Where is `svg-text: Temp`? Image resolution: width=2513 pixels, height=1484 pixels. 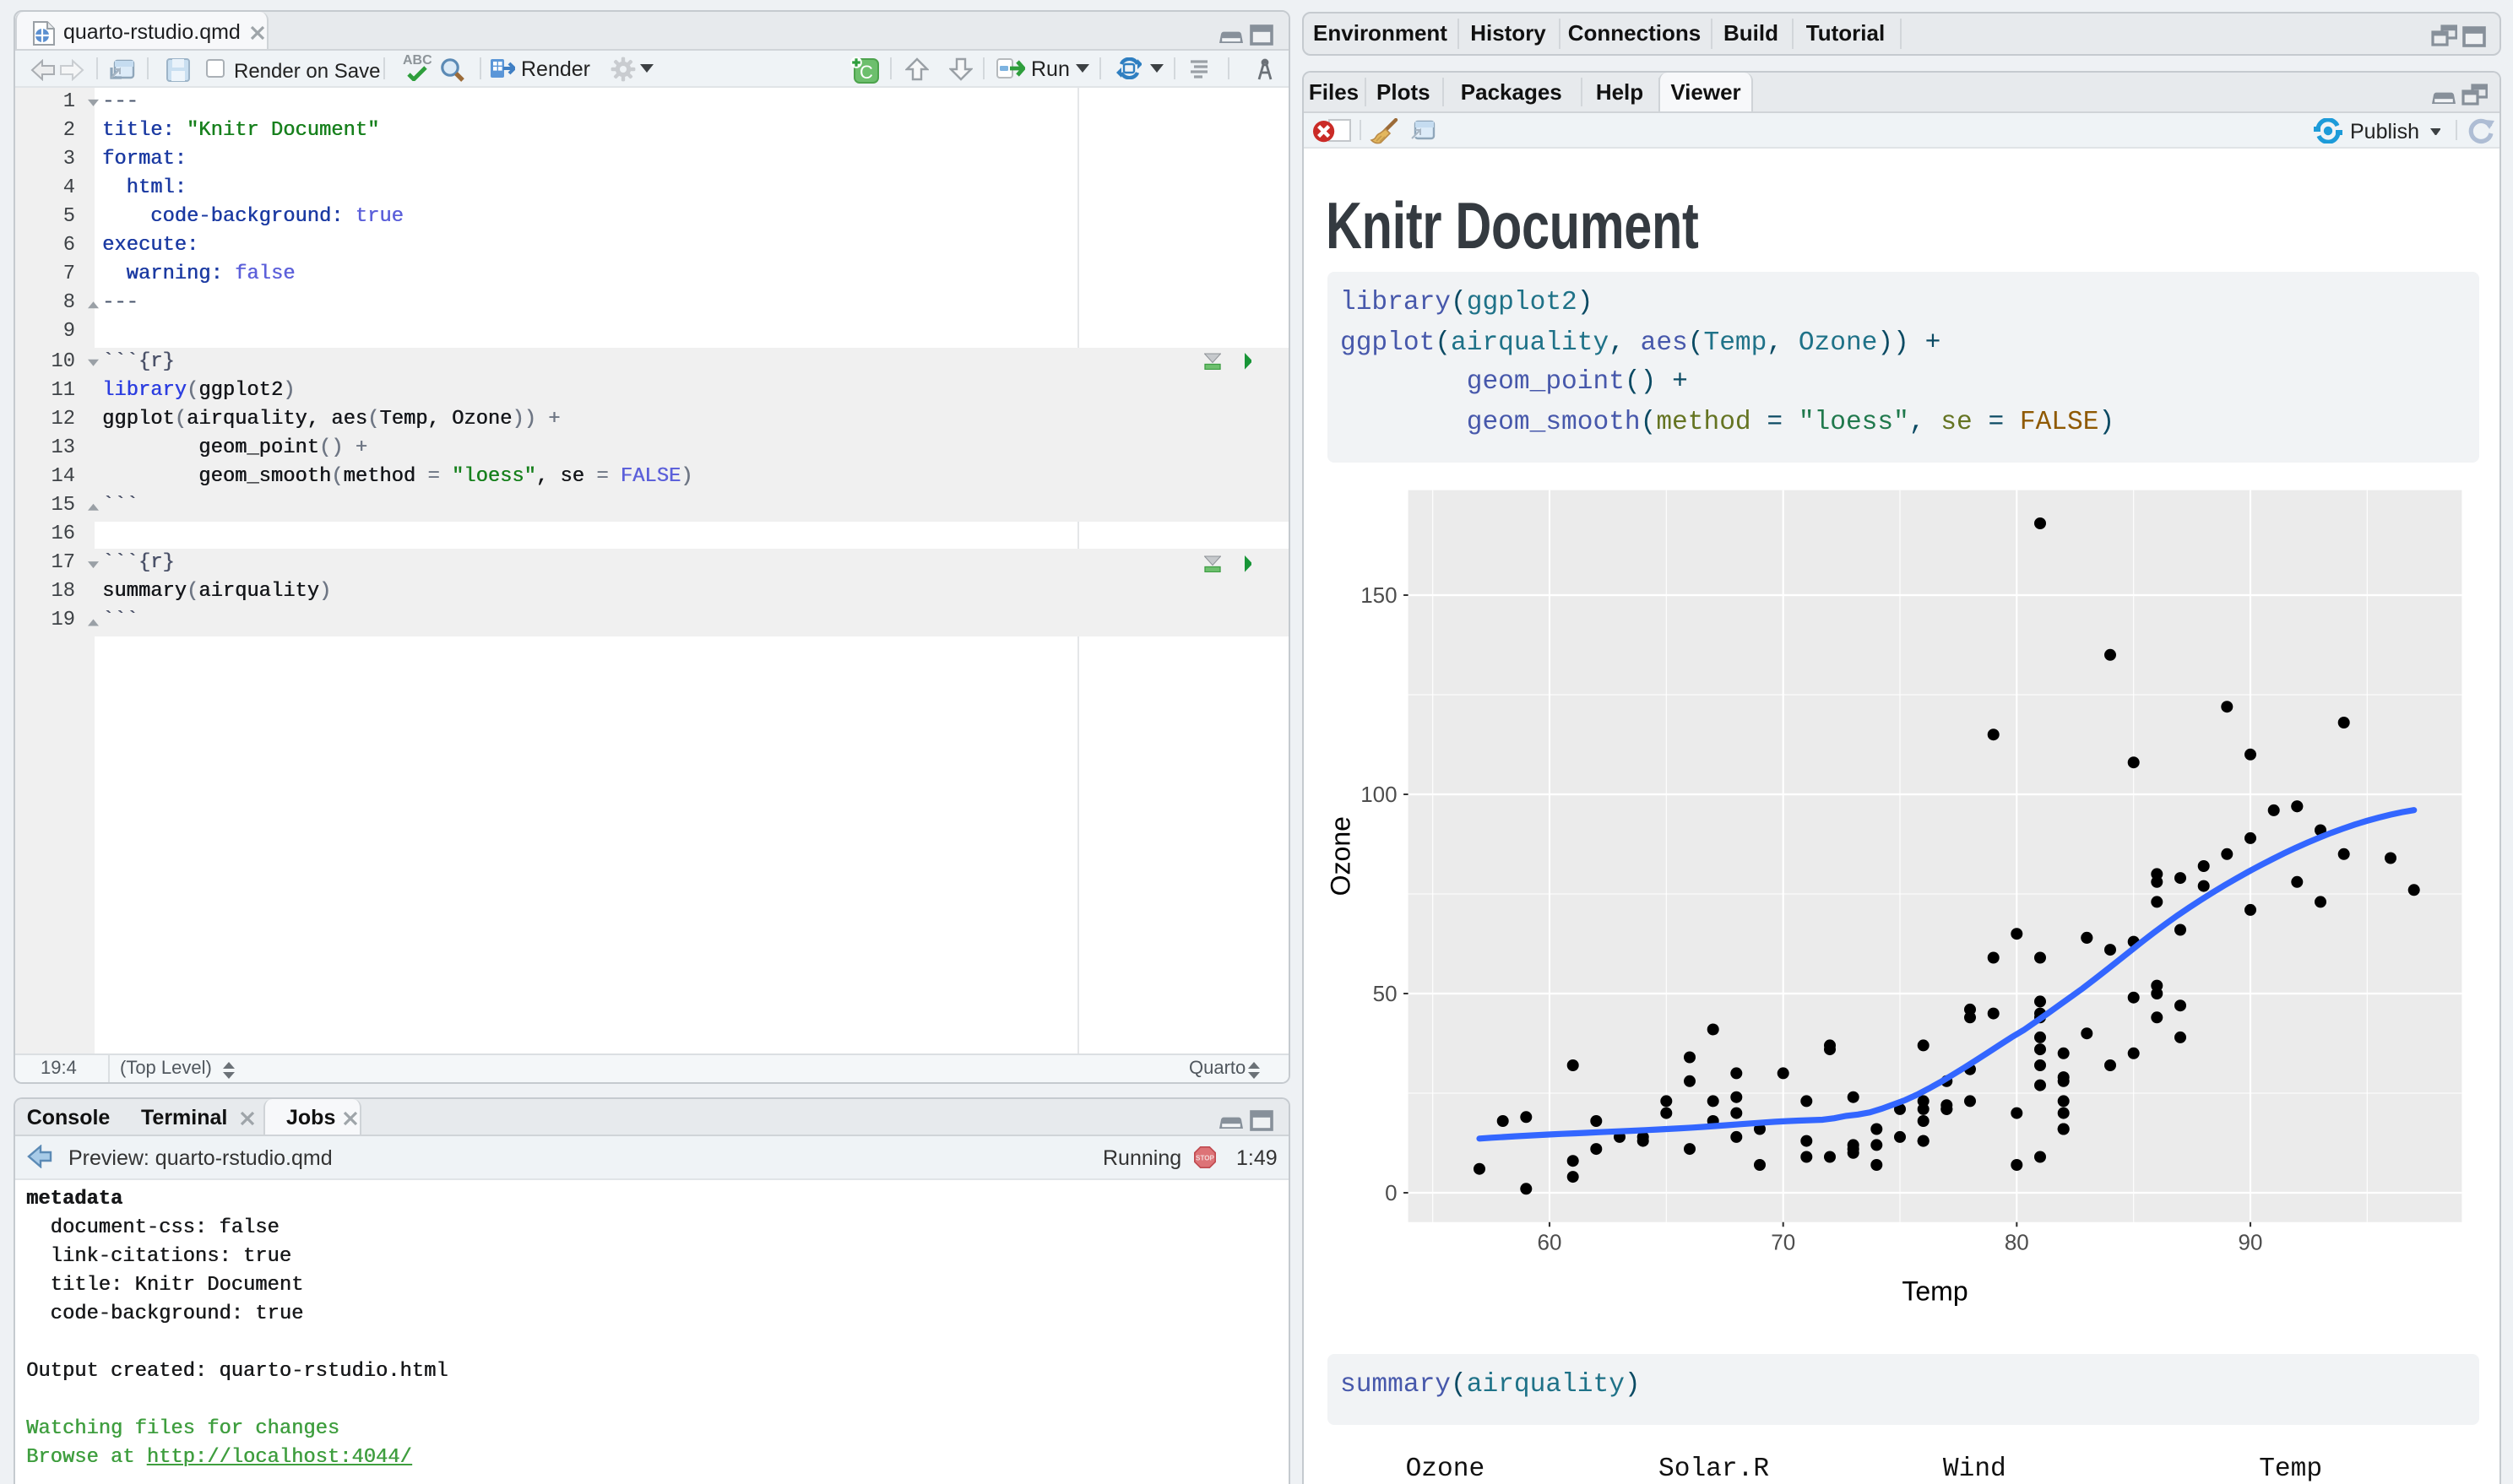
svg-text: Temp is located at coordinates (1934, 1292).